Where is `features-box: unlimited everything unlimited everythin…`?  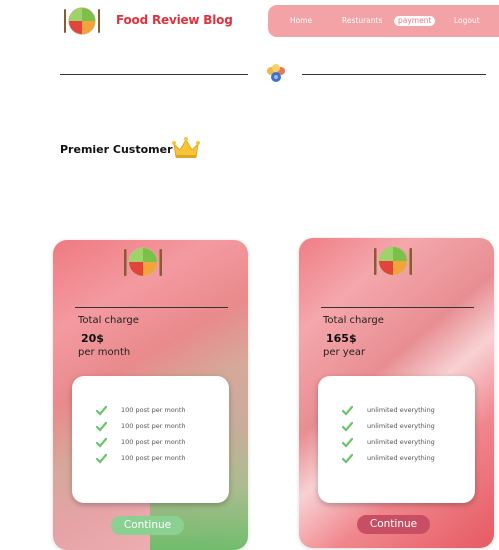 features-box: unlimited everything unlimited everythin… is located at coordinates (396, 439).